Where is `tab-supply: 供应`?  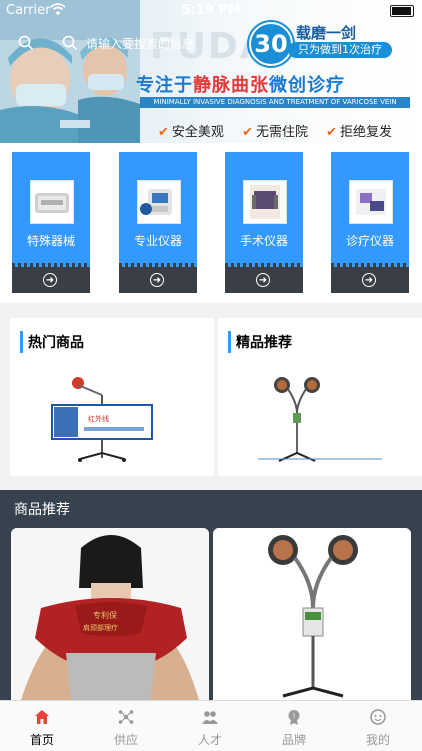 tab-supply: 供应 is located at coordinates (126, 726).